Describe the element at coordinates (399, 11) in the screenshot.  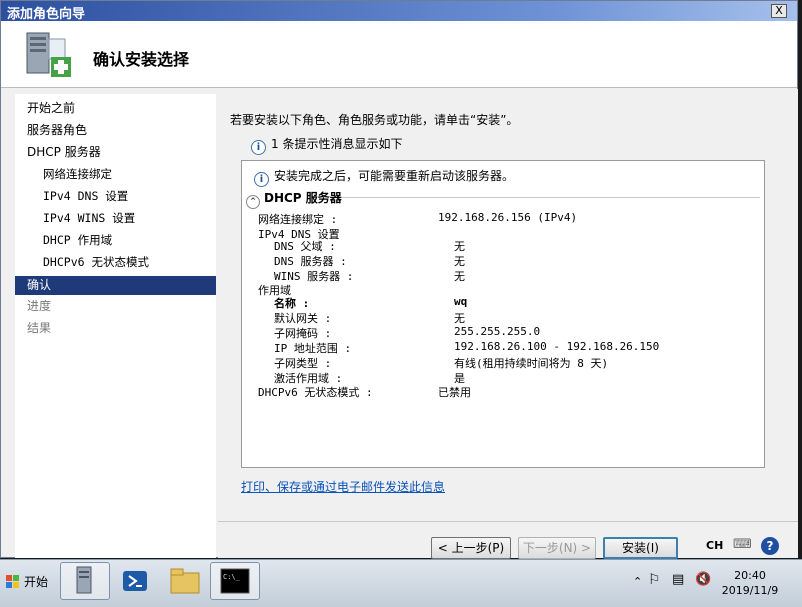
I see `title-bar: 添加角色向导 X` at that location.